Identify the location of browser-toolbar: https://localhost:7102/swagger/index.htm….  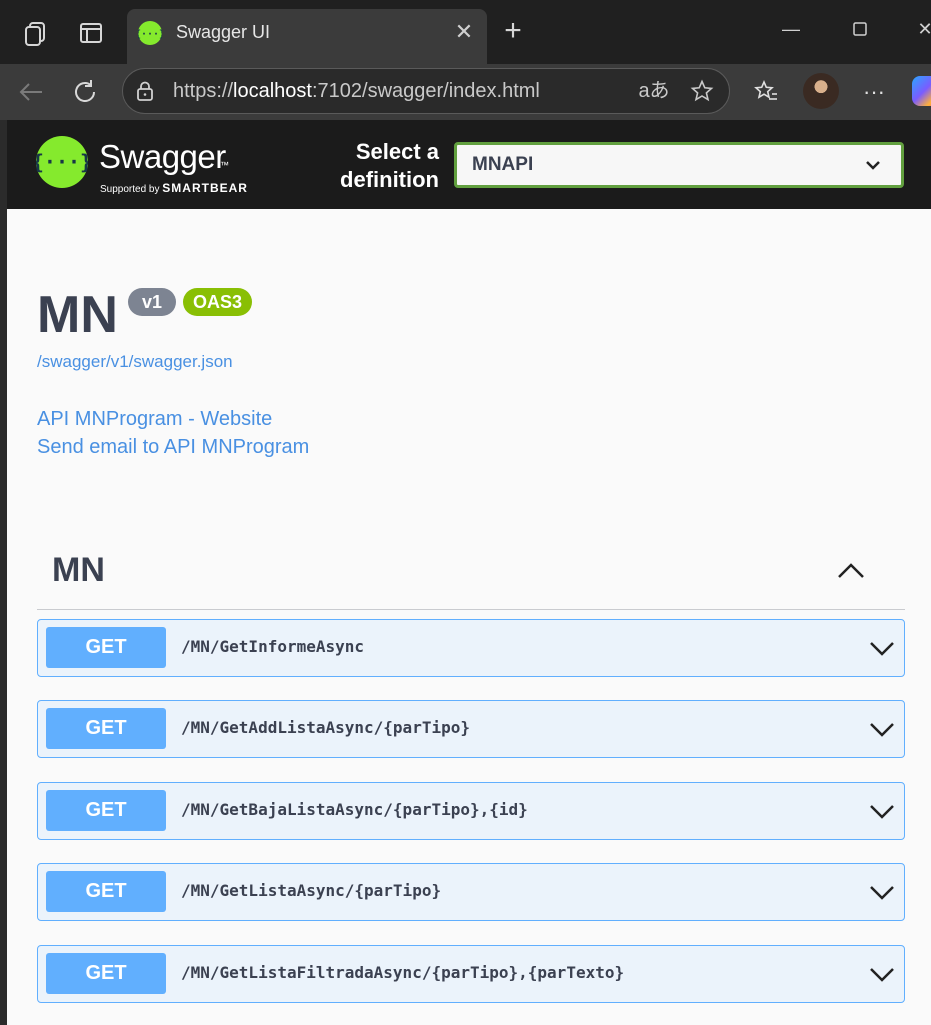
(465, 92).